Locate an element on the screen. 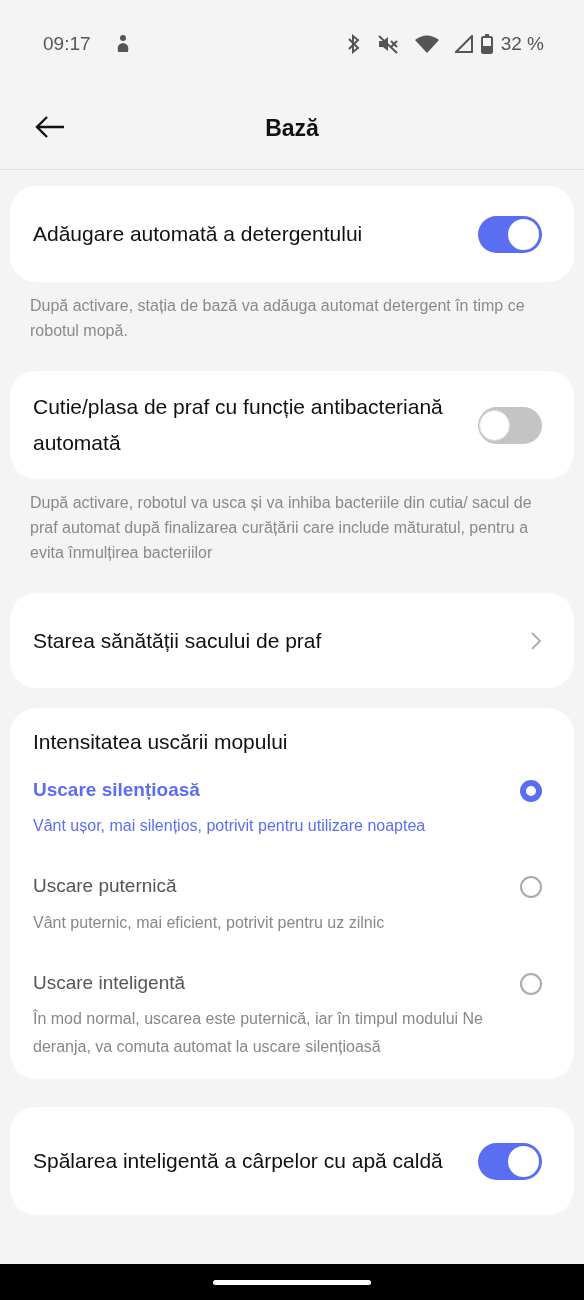  battery-level: 32 % is located at coordinates (522, 43).